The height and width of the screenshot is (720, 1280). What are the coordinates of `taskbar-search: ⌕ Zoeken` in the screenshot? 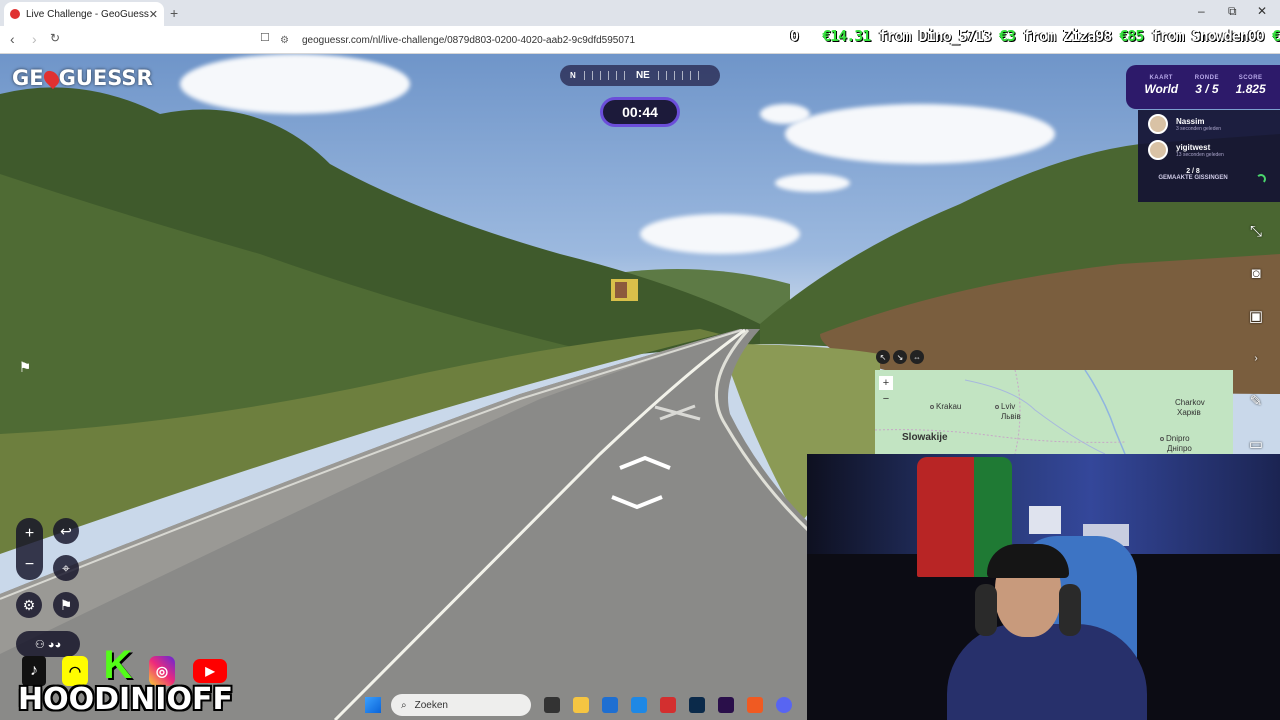 It's located at (461, 705).